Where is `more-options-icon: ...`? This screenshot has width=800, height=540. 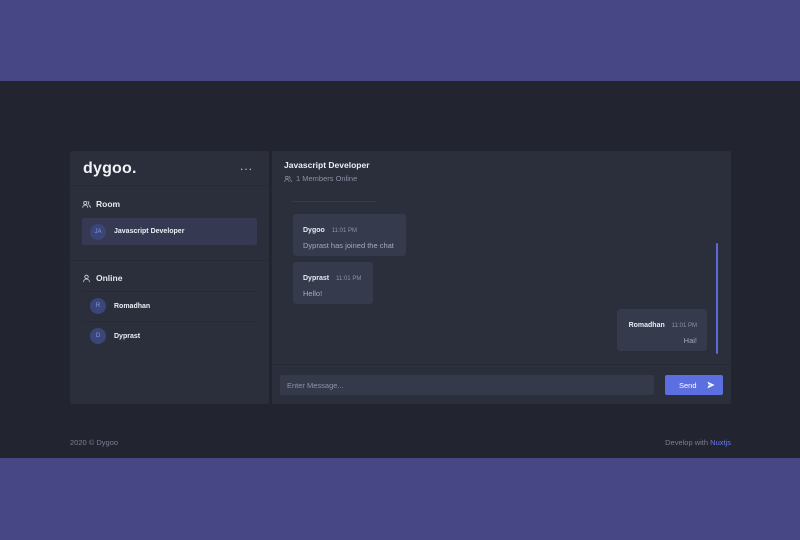 more-options-icon: ... is located at coordinates (246, 166).